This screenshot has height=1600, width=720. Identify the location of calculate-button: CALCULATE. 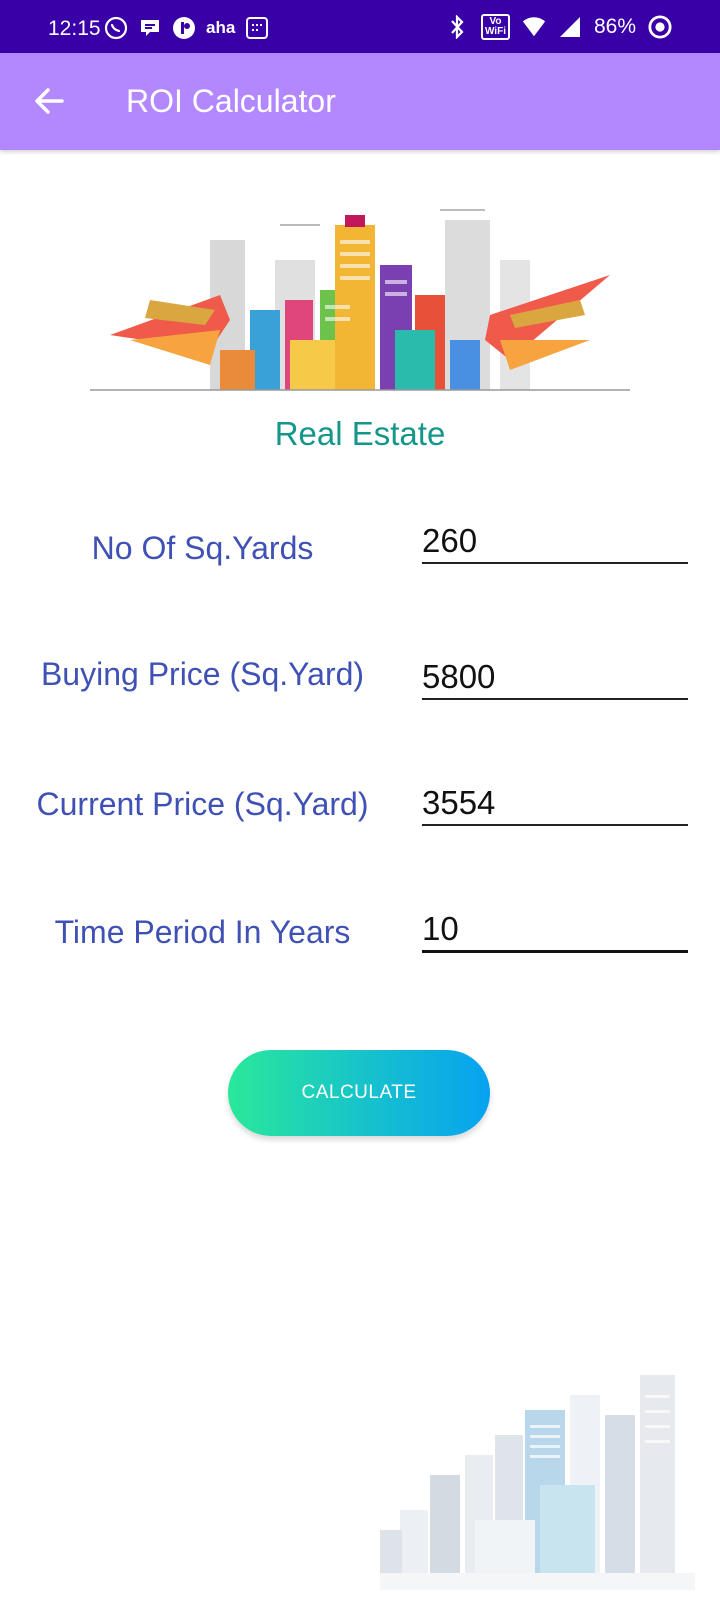
(359, 1093).